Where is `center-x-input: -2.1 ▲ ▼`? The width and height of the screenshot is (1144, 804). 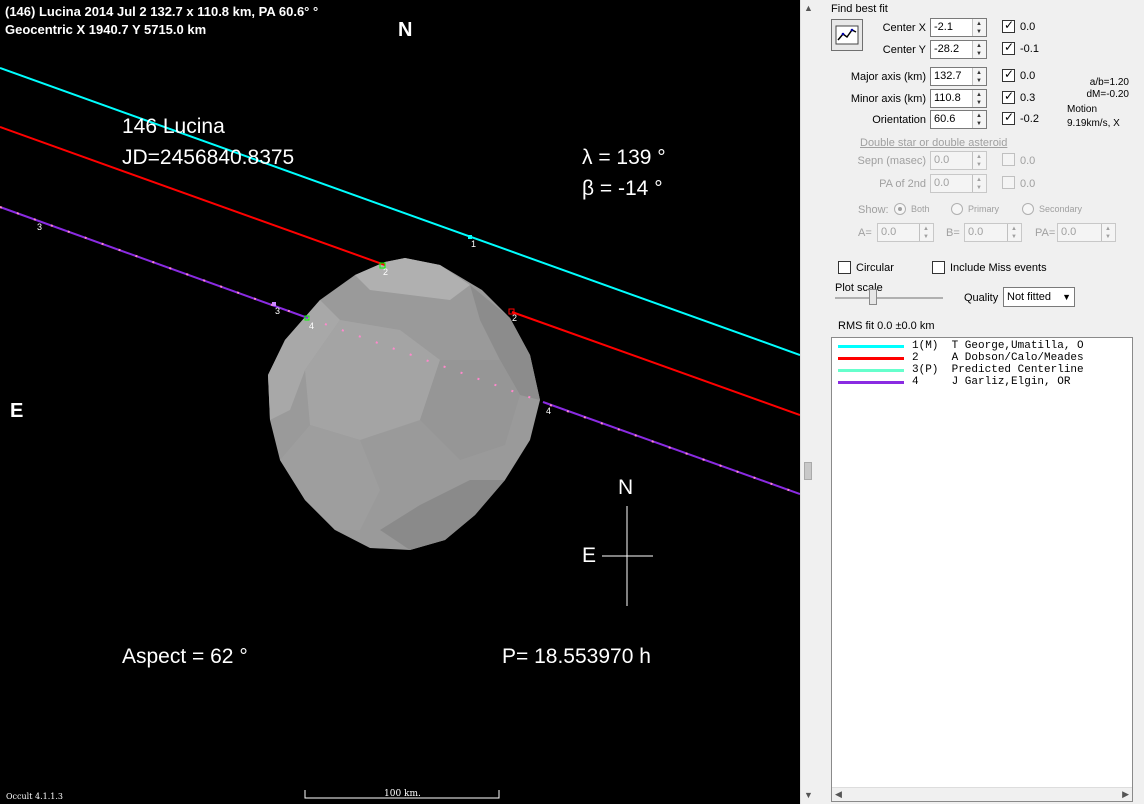
center-x-input: -2.1 ▲ ▼ is located at coordinates (958, 27).